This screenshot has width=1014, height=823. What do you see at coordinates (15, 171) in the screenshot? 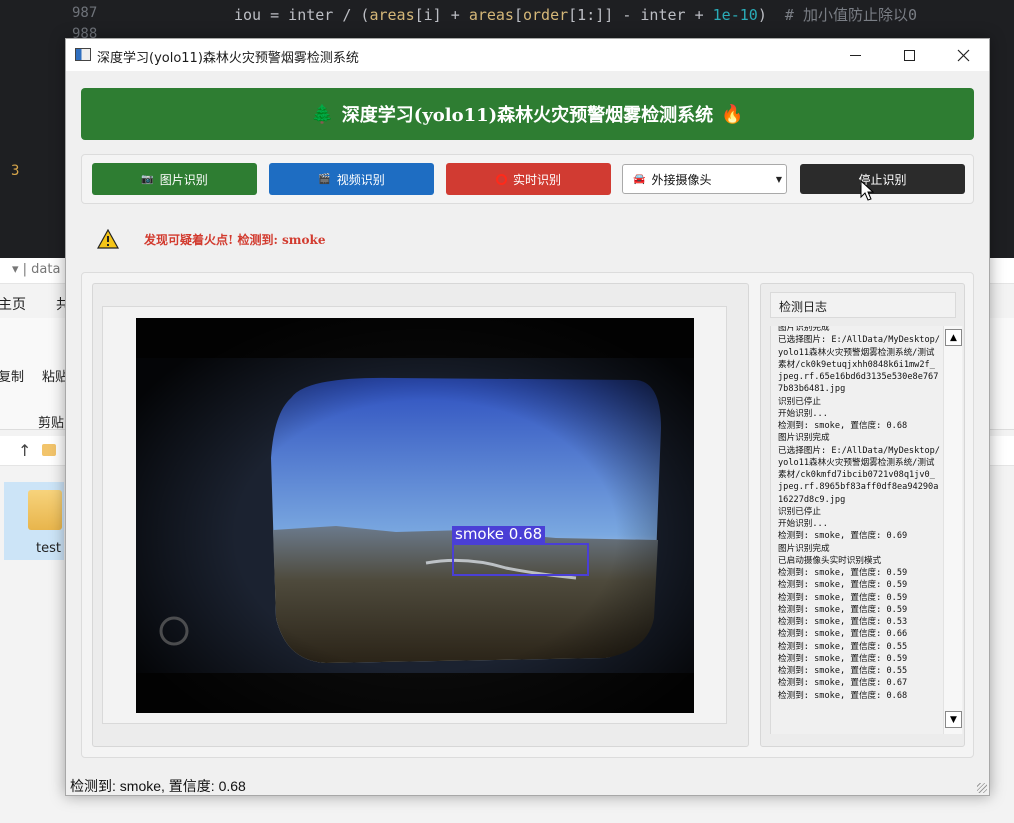
I see `line-number: 3` at bounding box center [15, 171].